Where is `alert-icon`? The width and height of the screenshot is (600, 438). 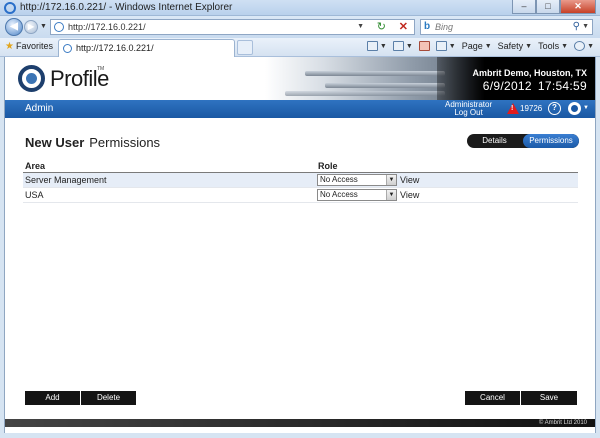
alert-icon is located at coordinates (513, 108).